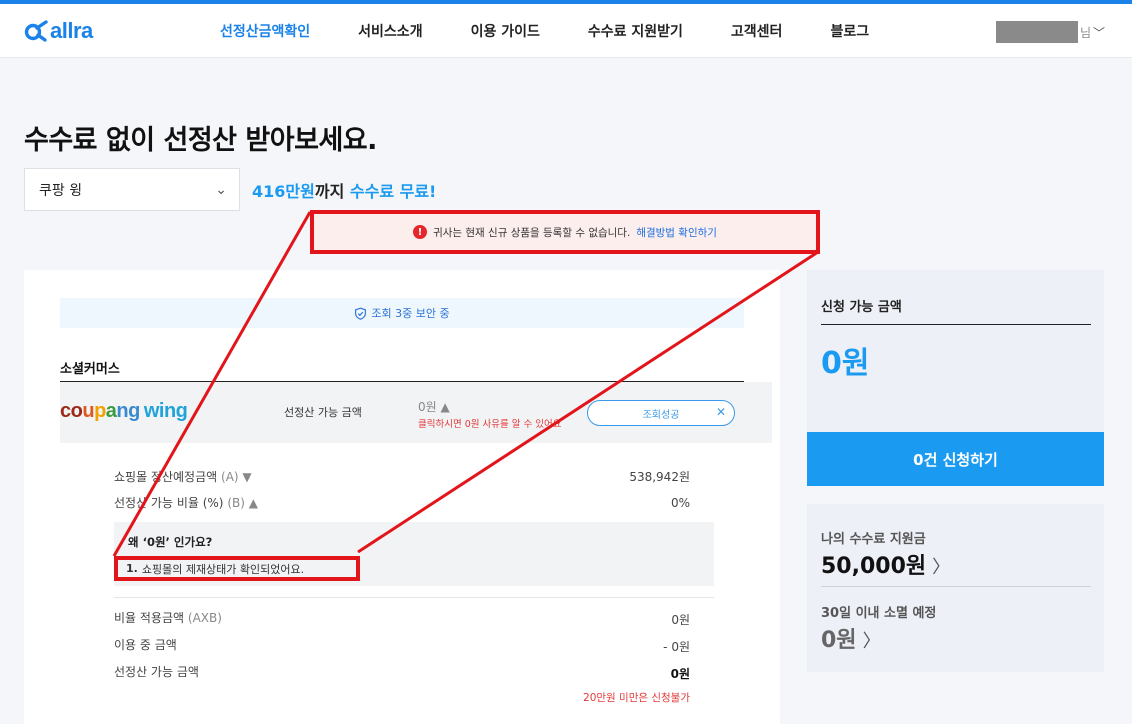  What do you see at coordinates (849, 31) in the screenshot?
I see `nav-blog: 블로그` at bounding box center [849, 31].